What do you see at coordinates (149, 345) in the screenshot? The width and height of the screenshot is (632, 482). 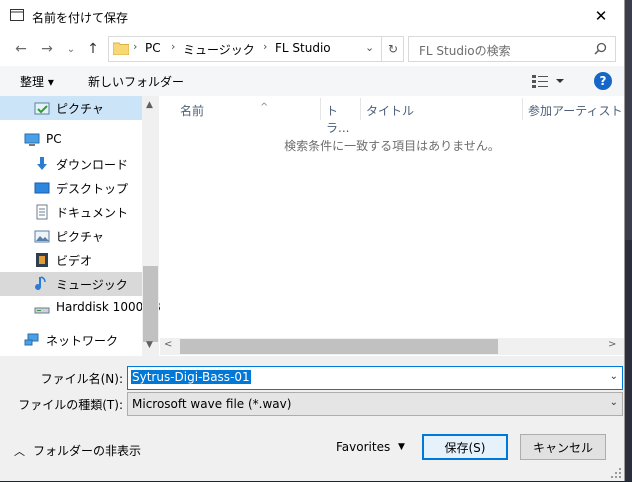 I see `scroll-down-icon: ▼` at bounding box center [149, 345].